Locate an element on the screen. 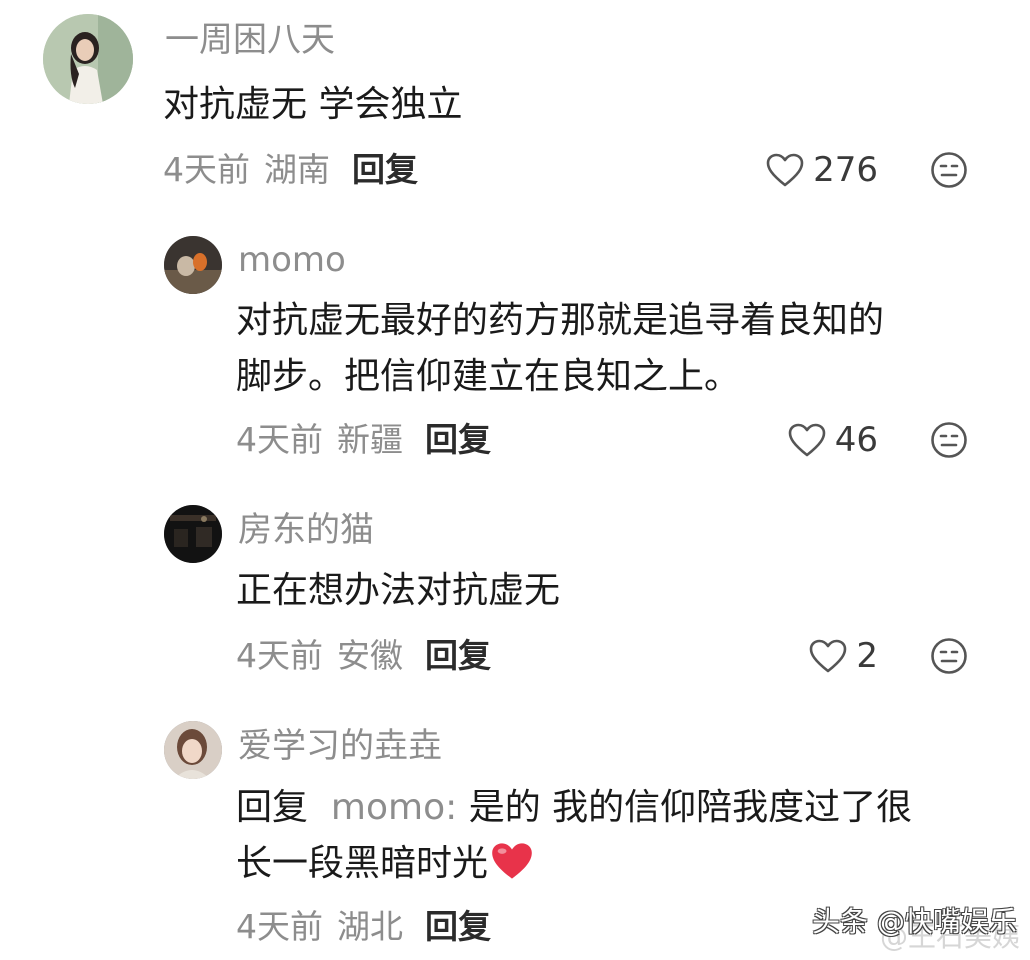 This screenshot has width=1030, height=960. red-heart-emoji is located at coordinates (512, 861).